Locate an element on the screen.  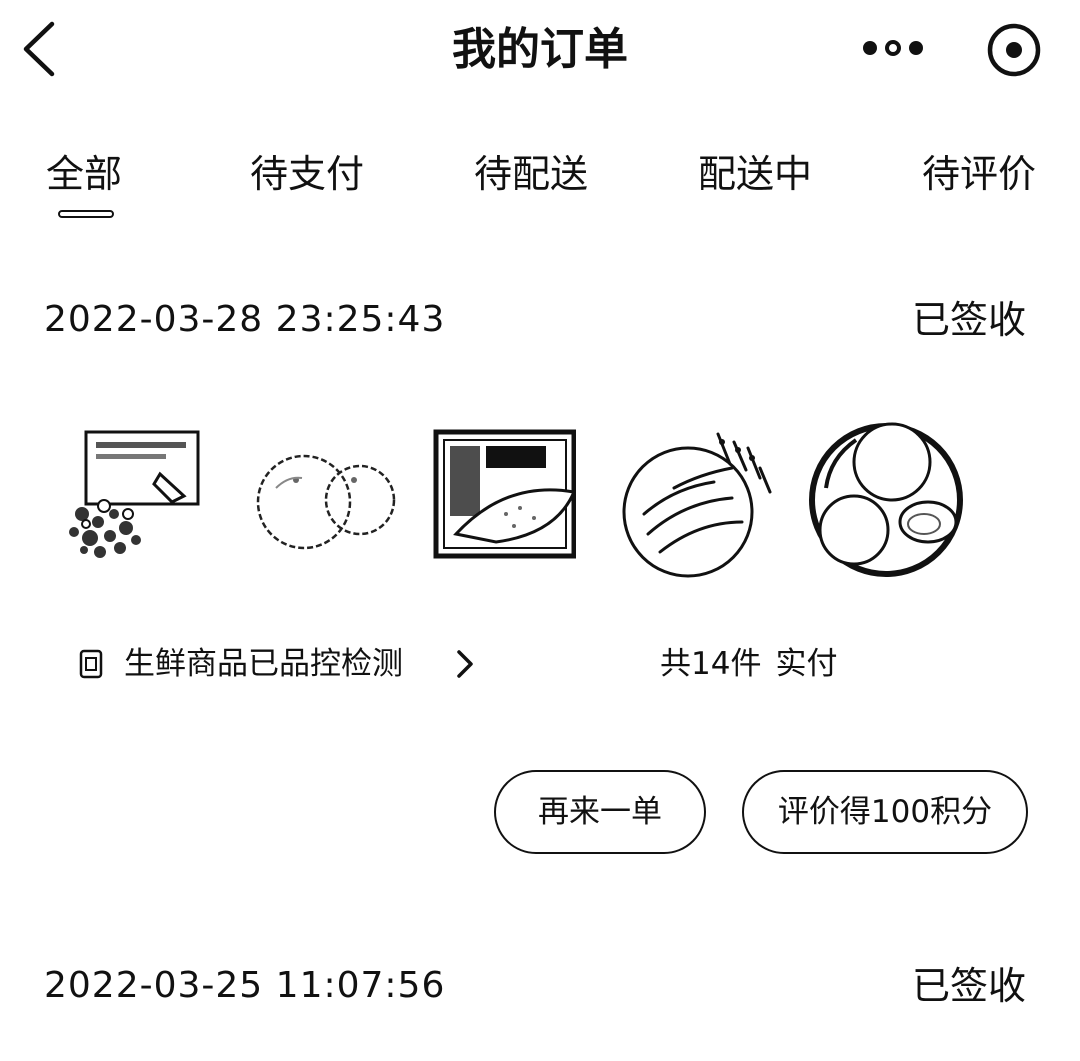
chevron-right-icon is located at coordinates (465, 664).